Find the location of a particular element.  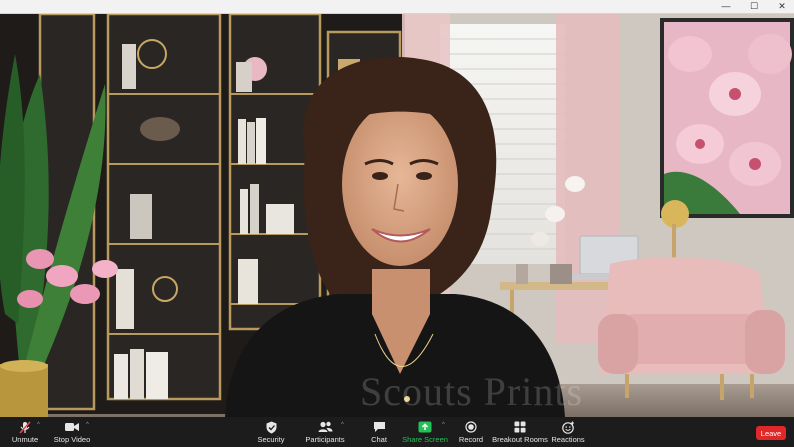

chat-bubble-icon is located at coordinates (379, 427).